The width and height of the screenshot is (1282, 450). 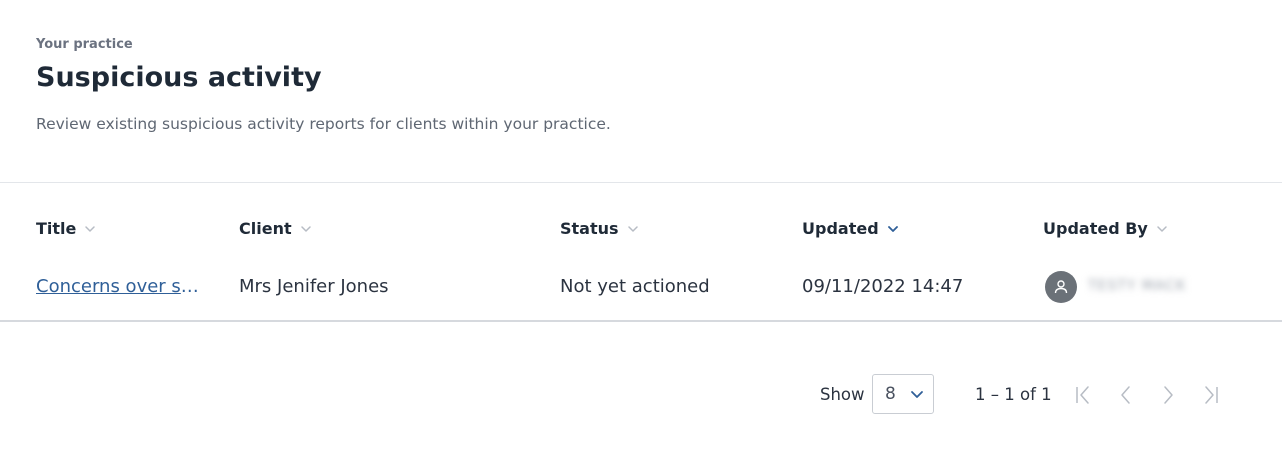 I want to click on avatar, so click(x=1061, y=287).